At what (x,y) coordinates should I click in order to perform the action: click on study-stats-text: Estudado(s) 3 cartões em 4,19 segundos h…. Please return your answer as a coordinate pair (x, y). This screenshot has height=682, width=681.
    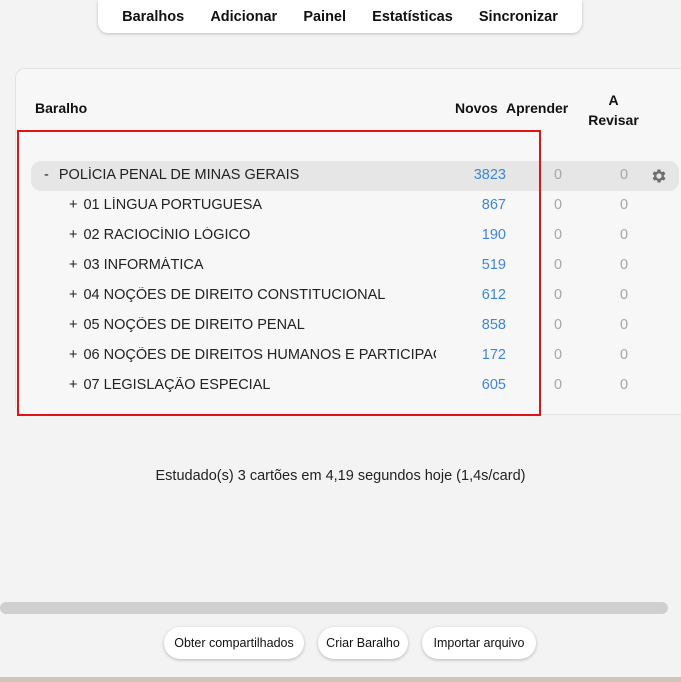
    Looking at the image, I should click on (340, 476).